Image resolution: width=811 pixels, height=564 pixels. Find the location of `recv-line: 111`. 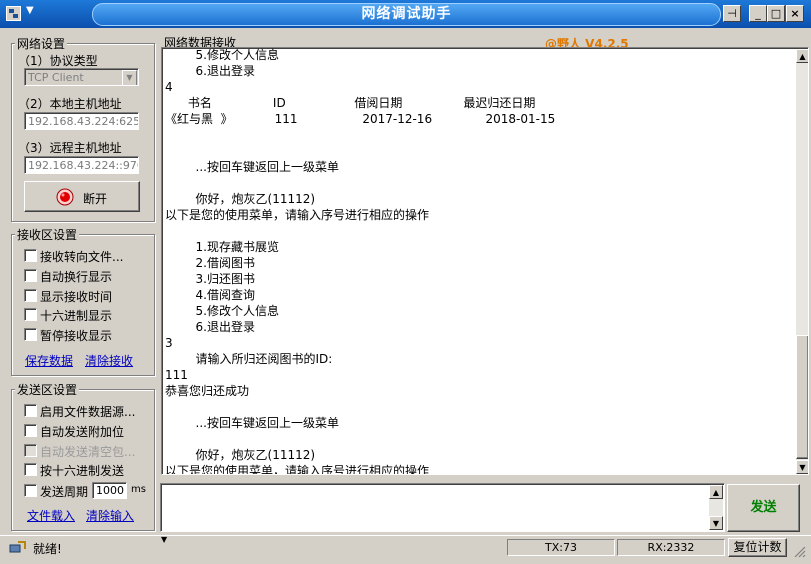

recv-line: 111 is located at coordinates (176, 375).